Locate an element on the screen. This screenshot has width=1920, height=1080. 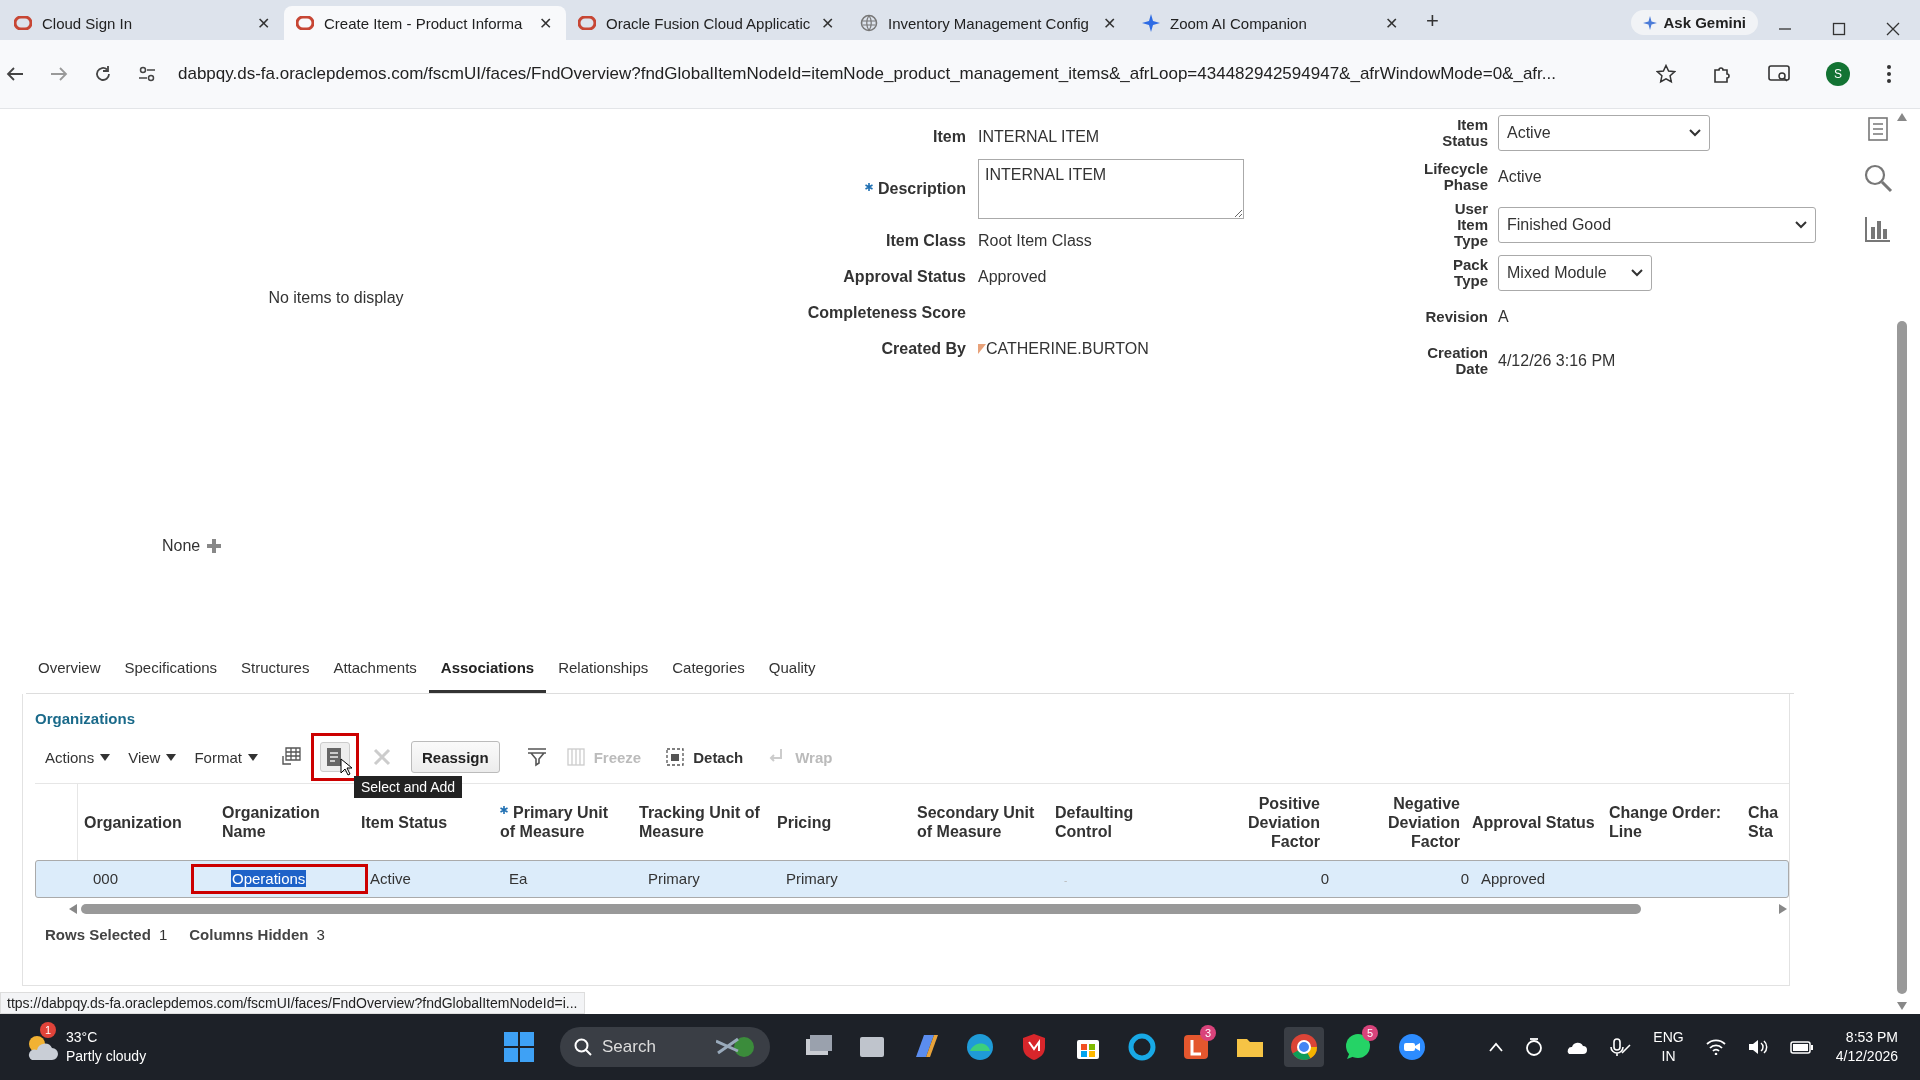
notification-badge: 5 is located at coordinates (1370, 1033).